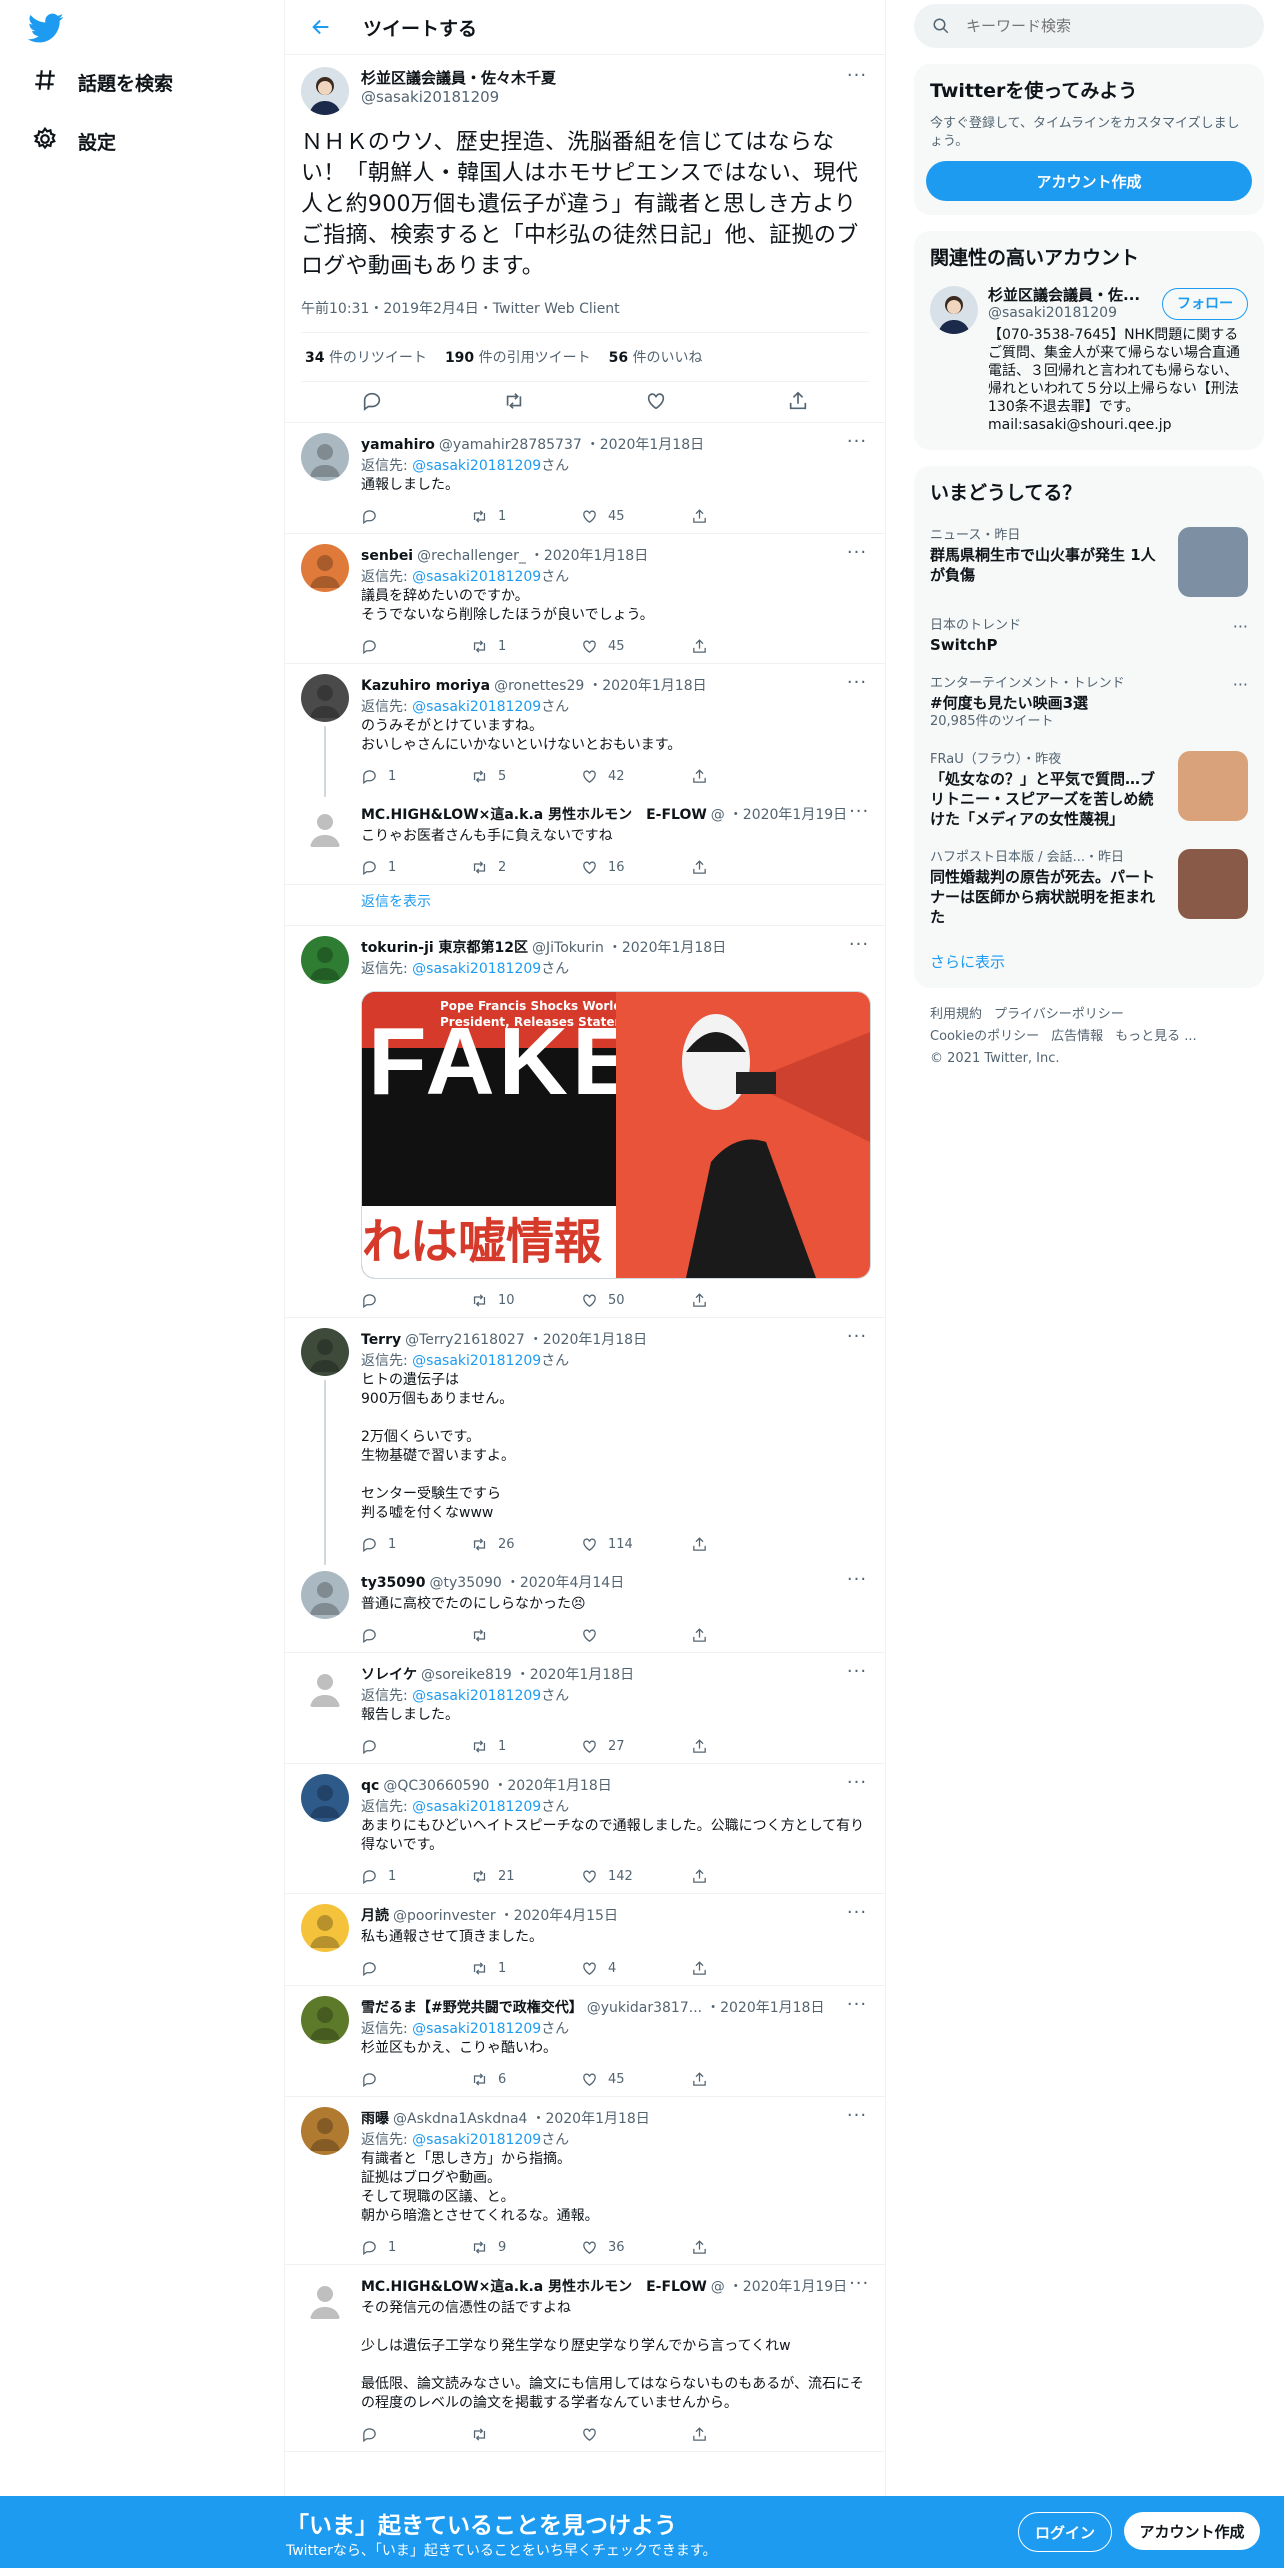 This screenshot has height=2568, width=1284. I want to click on like-button, so click(636, 2434).